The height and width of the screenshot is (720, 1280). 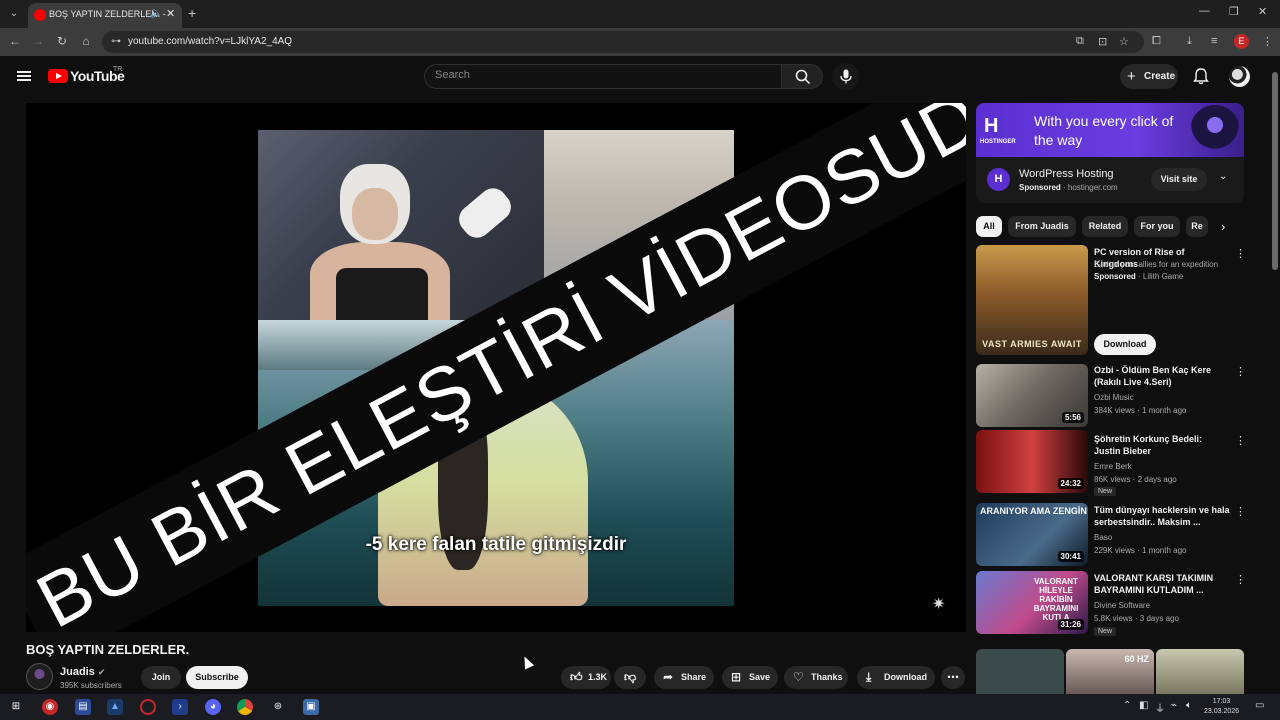 I want to click on taskbar-clock: 17:03 23.03.2026, so click(x=1221, y=707).